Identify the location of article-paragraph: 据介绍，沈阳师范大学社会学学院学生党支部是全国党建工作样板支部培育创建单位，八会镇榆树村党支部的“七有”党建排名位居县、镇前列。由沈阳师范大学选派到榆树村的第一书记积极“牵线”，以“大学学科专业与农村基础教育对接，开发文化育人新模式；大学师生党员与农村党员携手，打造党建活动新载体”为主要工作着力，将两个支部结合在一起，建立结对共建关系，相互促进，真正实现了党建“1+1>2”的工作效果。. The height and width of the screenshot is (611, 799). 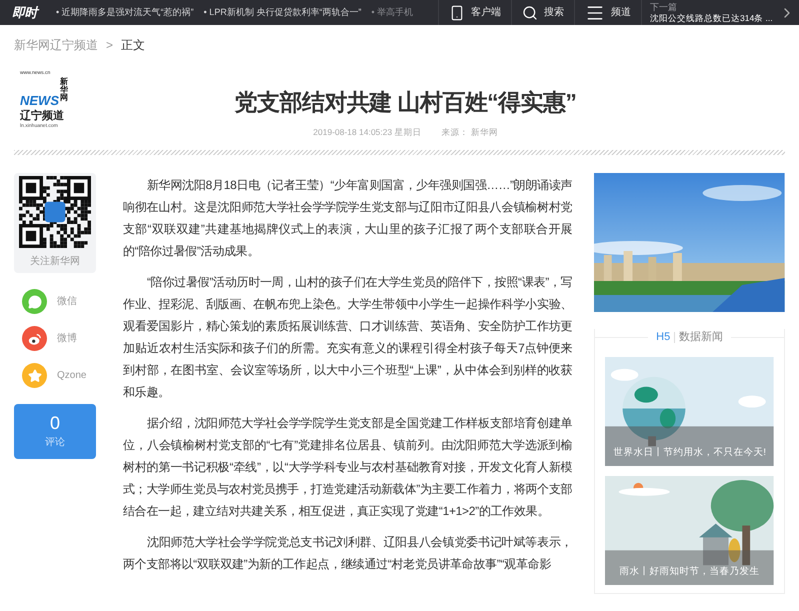
(347, 467).